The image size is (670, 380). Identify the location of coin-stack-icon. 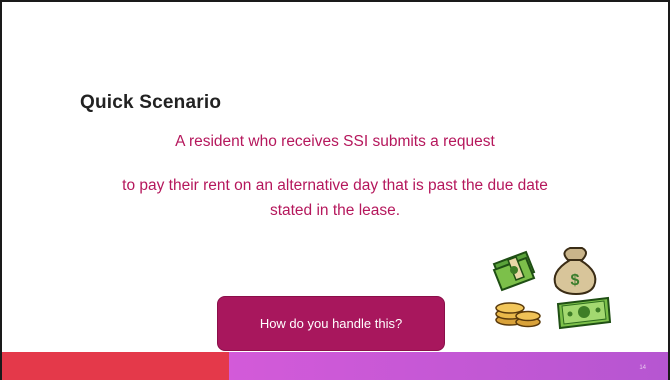
(518, 315).